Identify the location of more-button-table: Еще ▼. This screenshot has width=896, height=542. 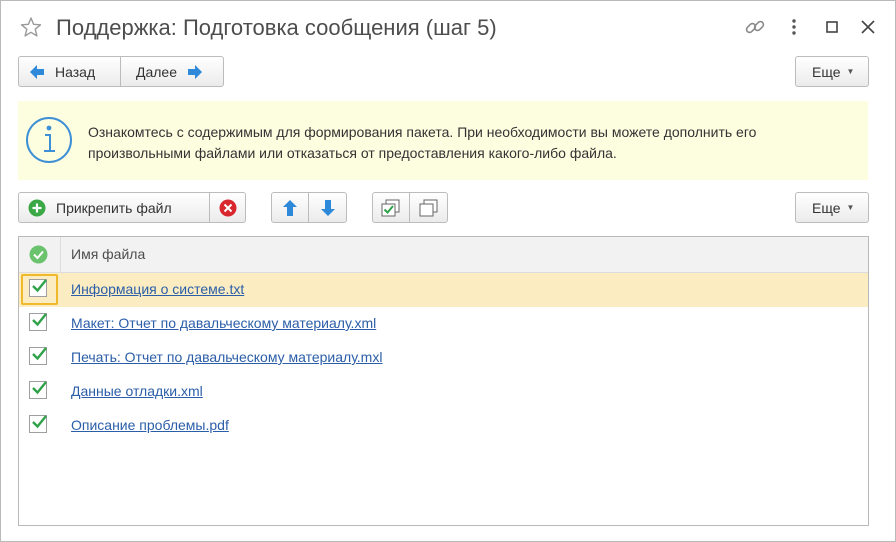
(832, 207).